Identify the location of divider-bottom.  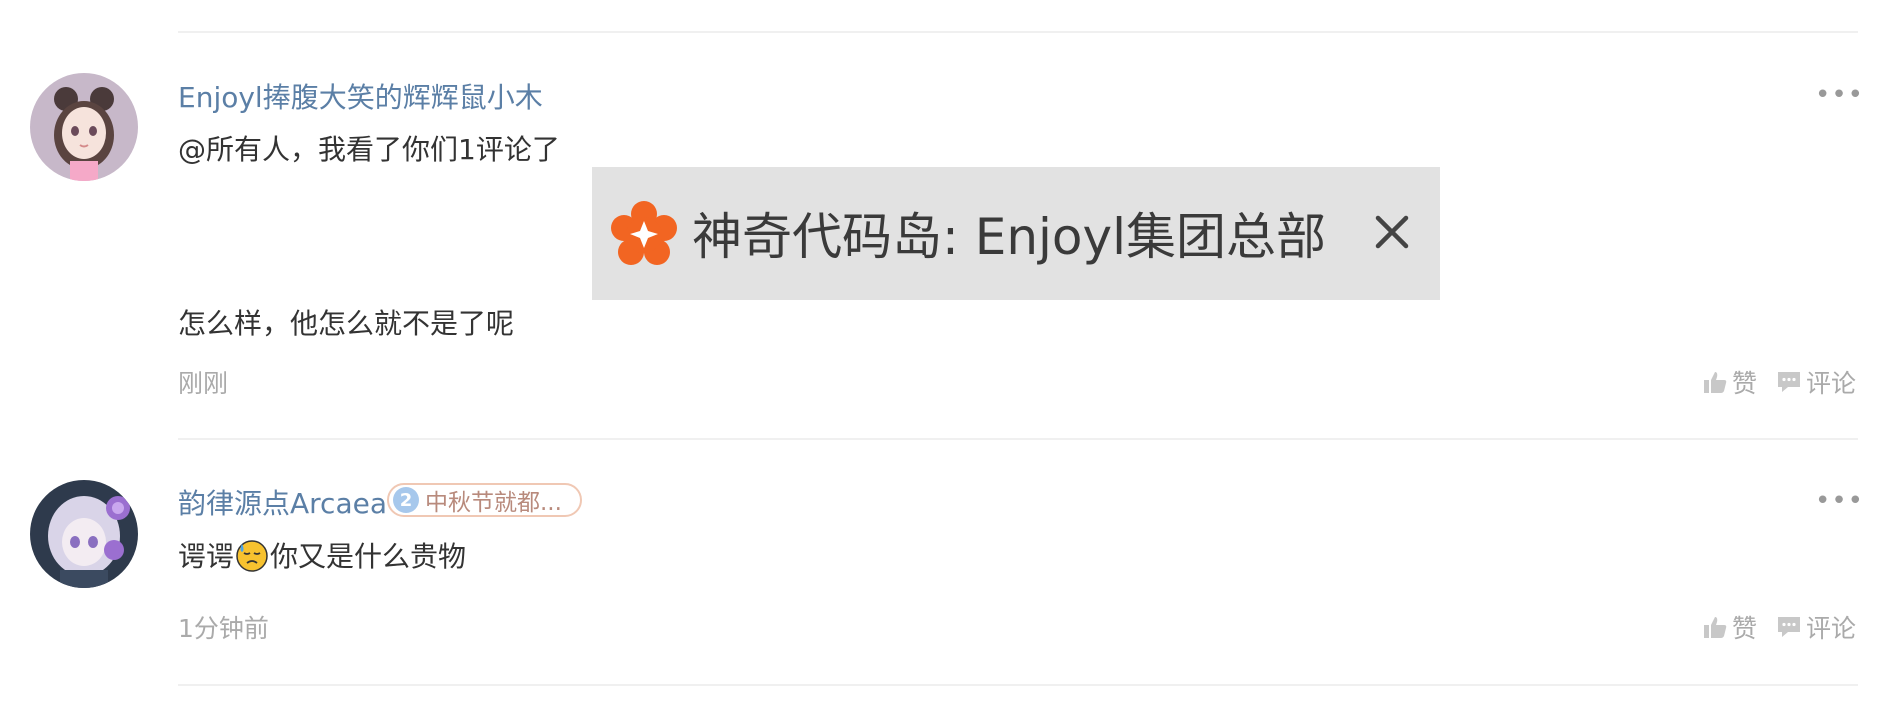
(1018, 685).